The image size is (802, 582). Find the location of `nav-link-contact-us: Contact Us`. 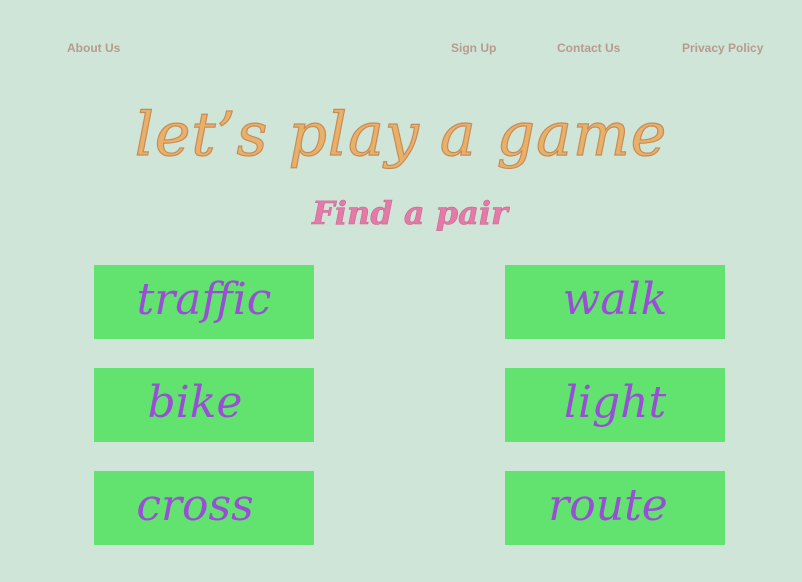

nav-link-contact-us: Contact Us is located at coordinates (588, 48).